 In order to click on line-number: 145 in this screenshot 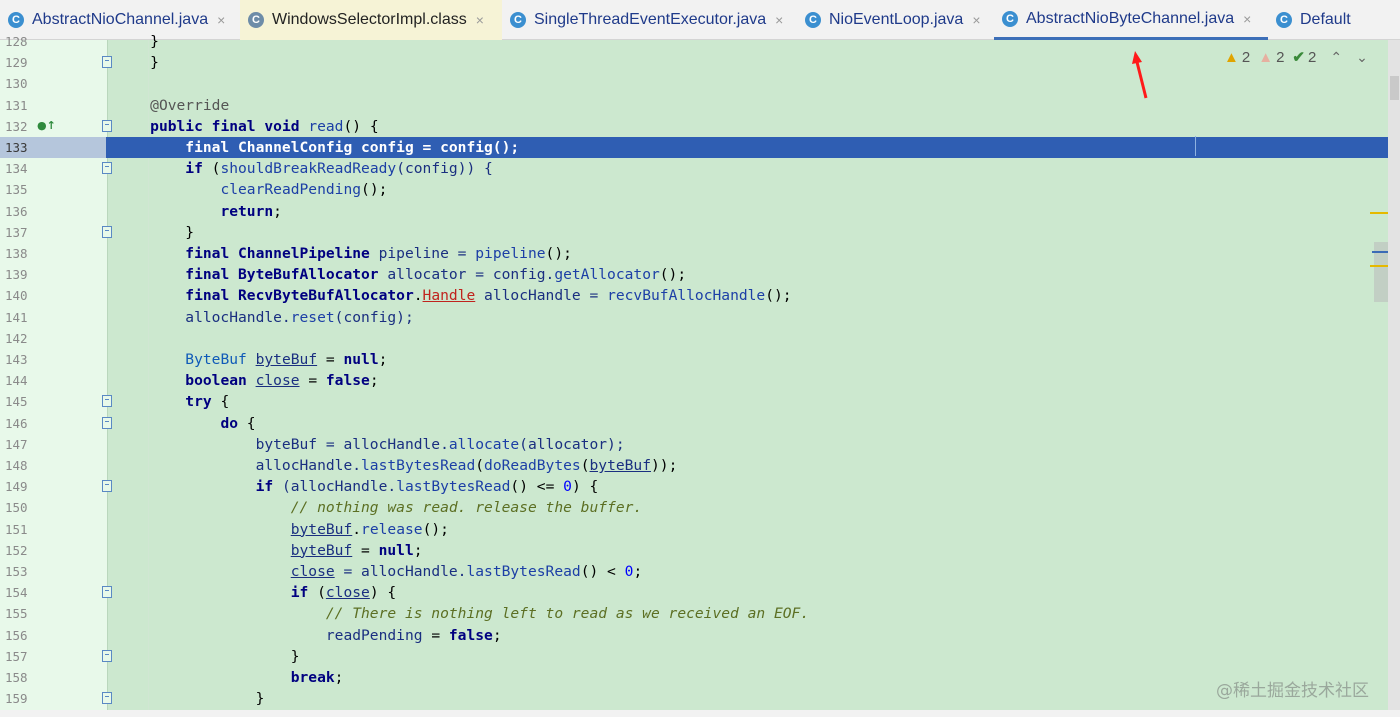, I will do `click(20, 401)`.